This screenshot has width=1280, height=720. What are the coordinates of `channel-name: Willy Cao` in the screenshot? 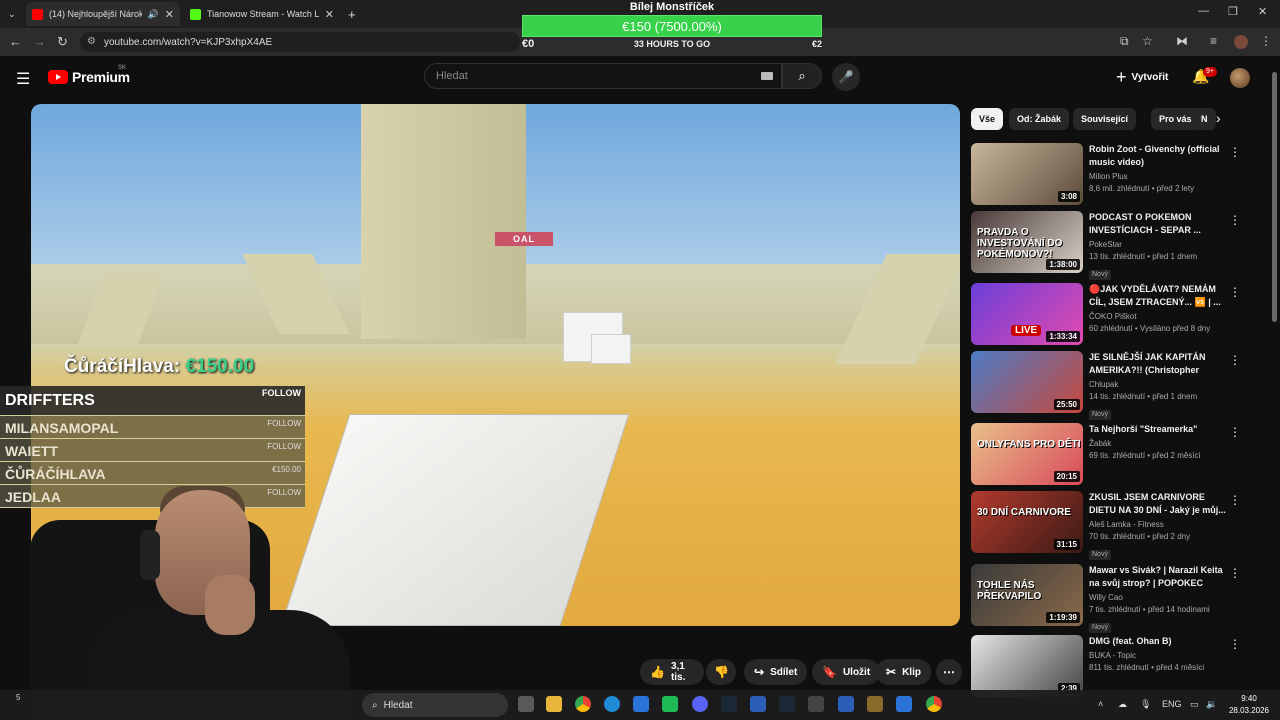 It's located at (1158, 597).